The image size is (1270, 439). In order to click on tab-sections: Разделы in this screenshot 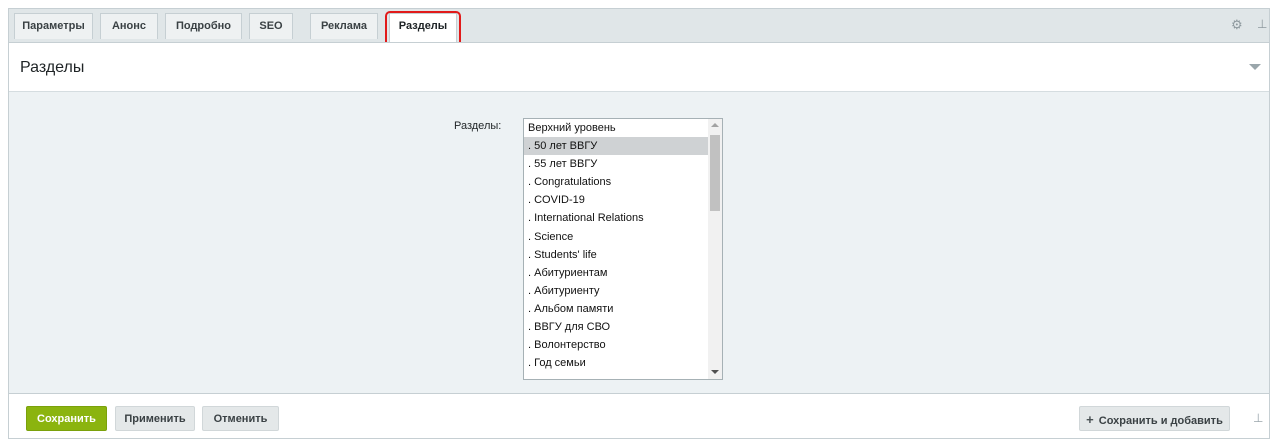, I will do `click(423, 28)`.